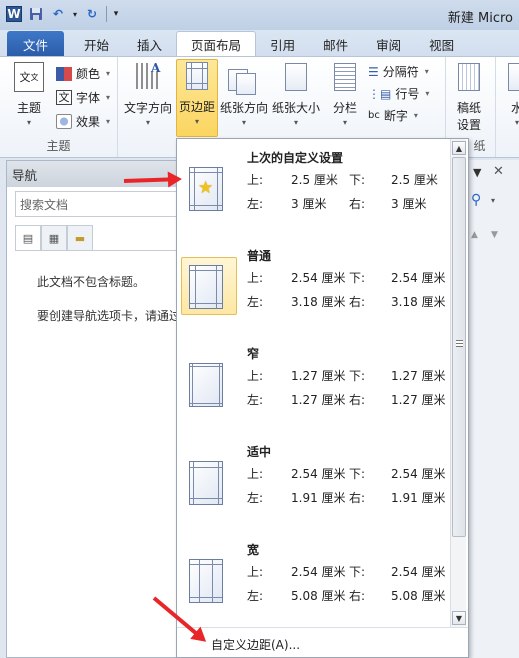  I want to click on fonts-button: 文 字体 ▾, so click(83, 97).